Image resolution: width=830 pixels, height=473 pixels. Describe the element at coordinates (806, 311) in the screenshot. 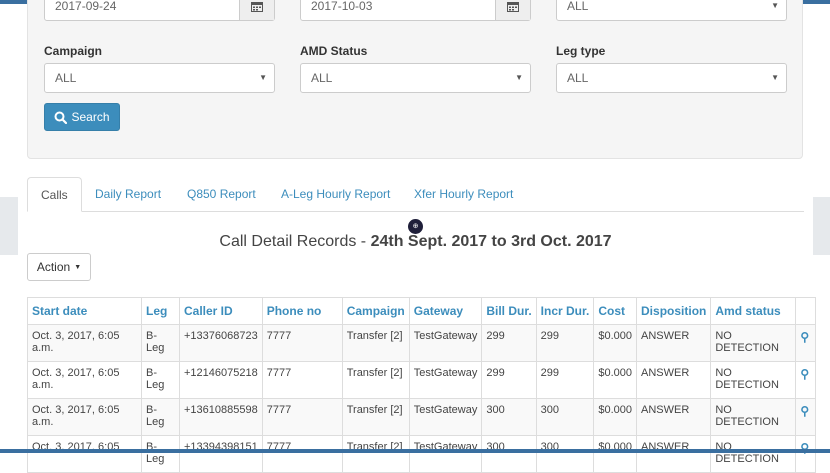

I see `column-header` at that location.